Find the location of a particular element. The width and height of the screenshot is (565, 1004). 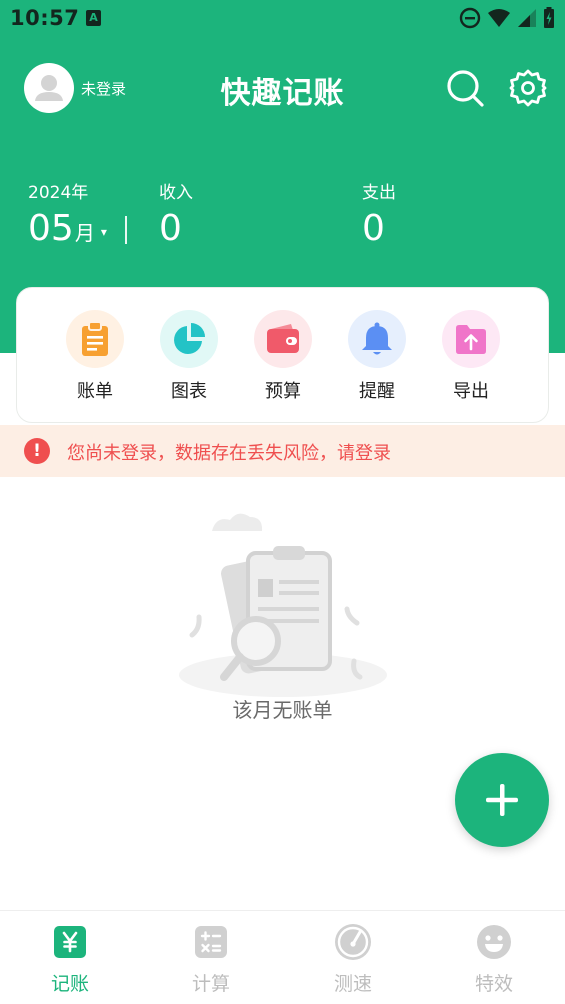

year-label: 2024年 is located at coordinates (58, 193).